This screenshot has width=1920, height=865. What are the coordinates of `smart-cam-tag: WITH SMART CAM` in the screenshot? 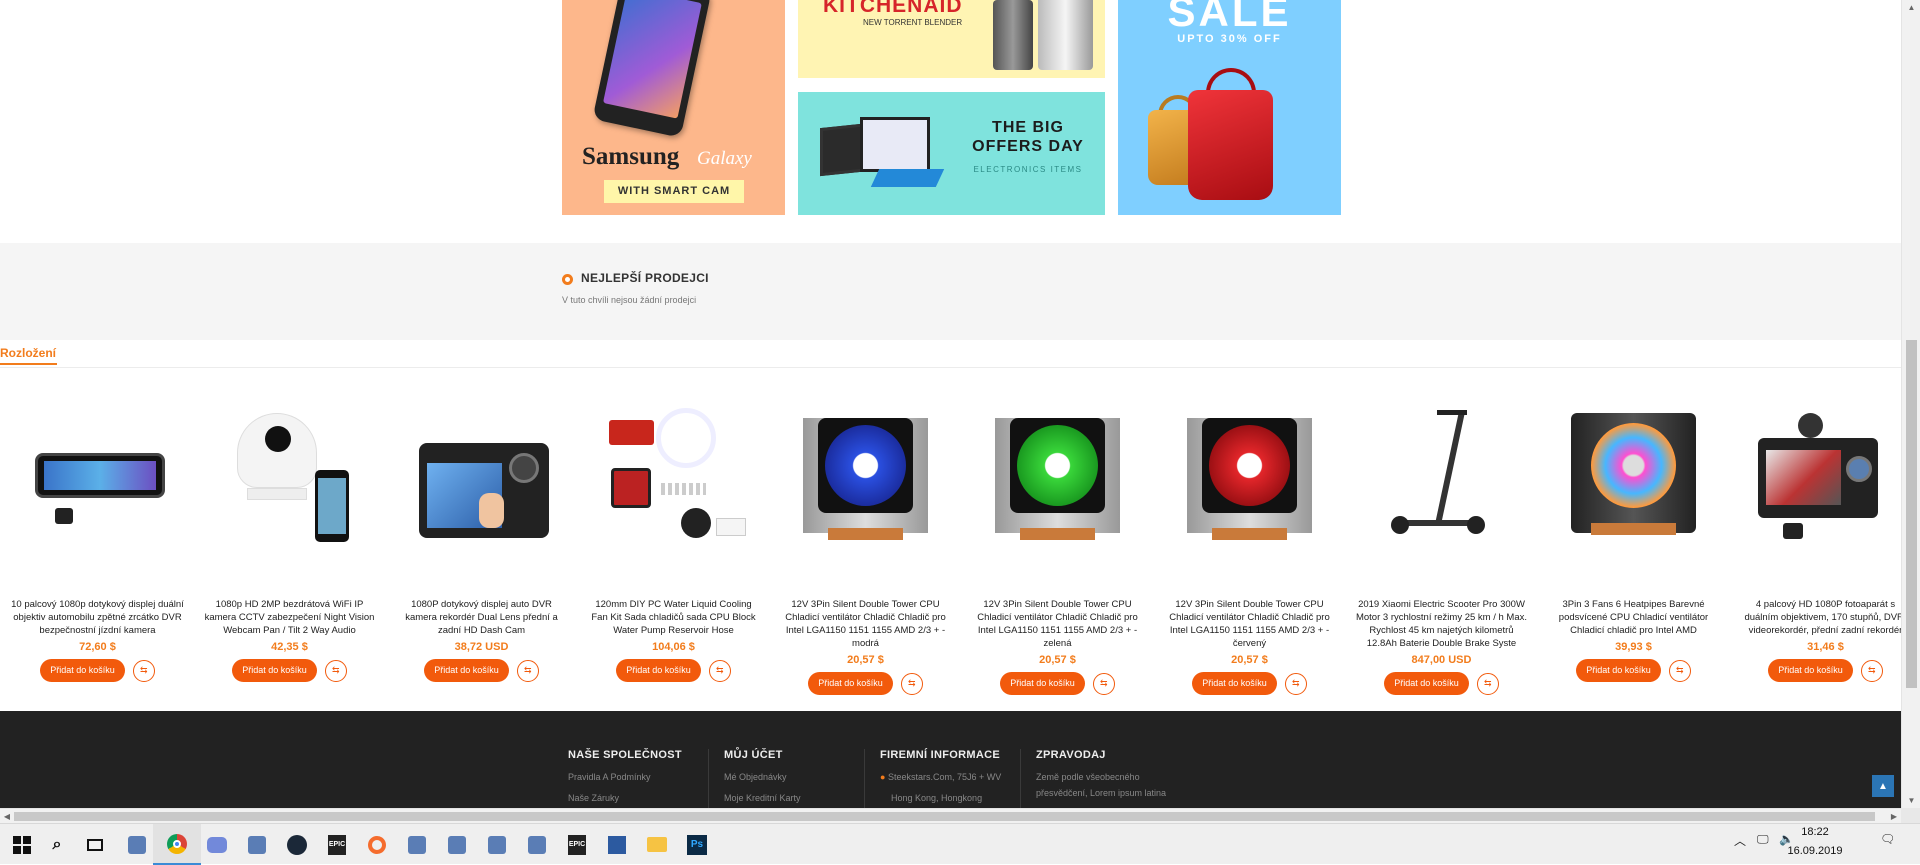 It's located at (674, 191).